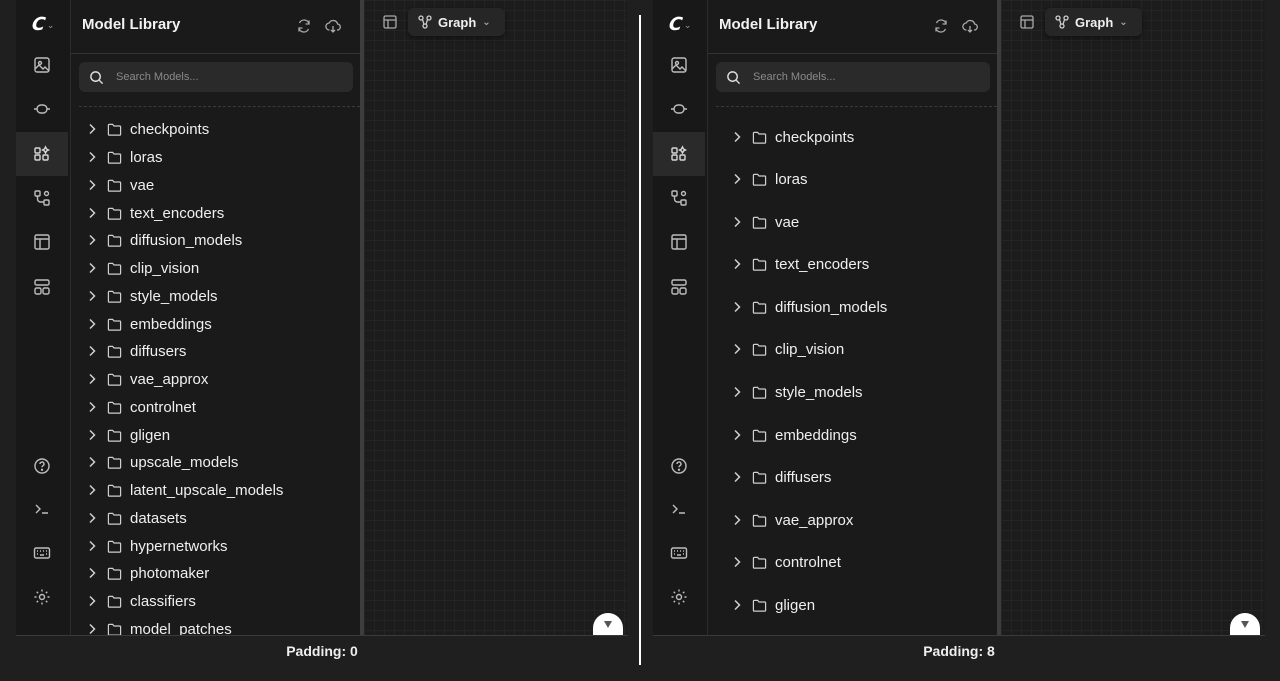 The width and height of the screenshot is (1280, 681). I want to click on tree-folder-latent-upscale-models: latent_upscale_models, so click(215, 490).